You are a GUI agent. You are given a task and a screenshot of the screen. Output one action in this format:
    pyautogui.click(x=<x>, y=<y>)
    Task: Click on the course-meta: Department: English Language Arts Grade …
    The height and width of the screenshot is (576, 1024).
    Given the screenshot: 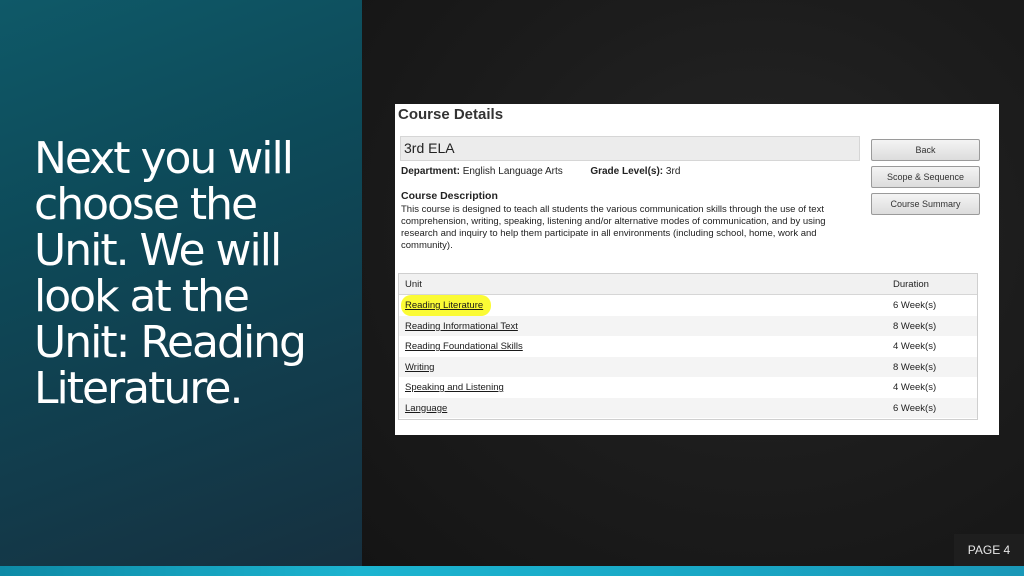 What is the action you would take?
    pyautogui.click(x=540, y=171)
    